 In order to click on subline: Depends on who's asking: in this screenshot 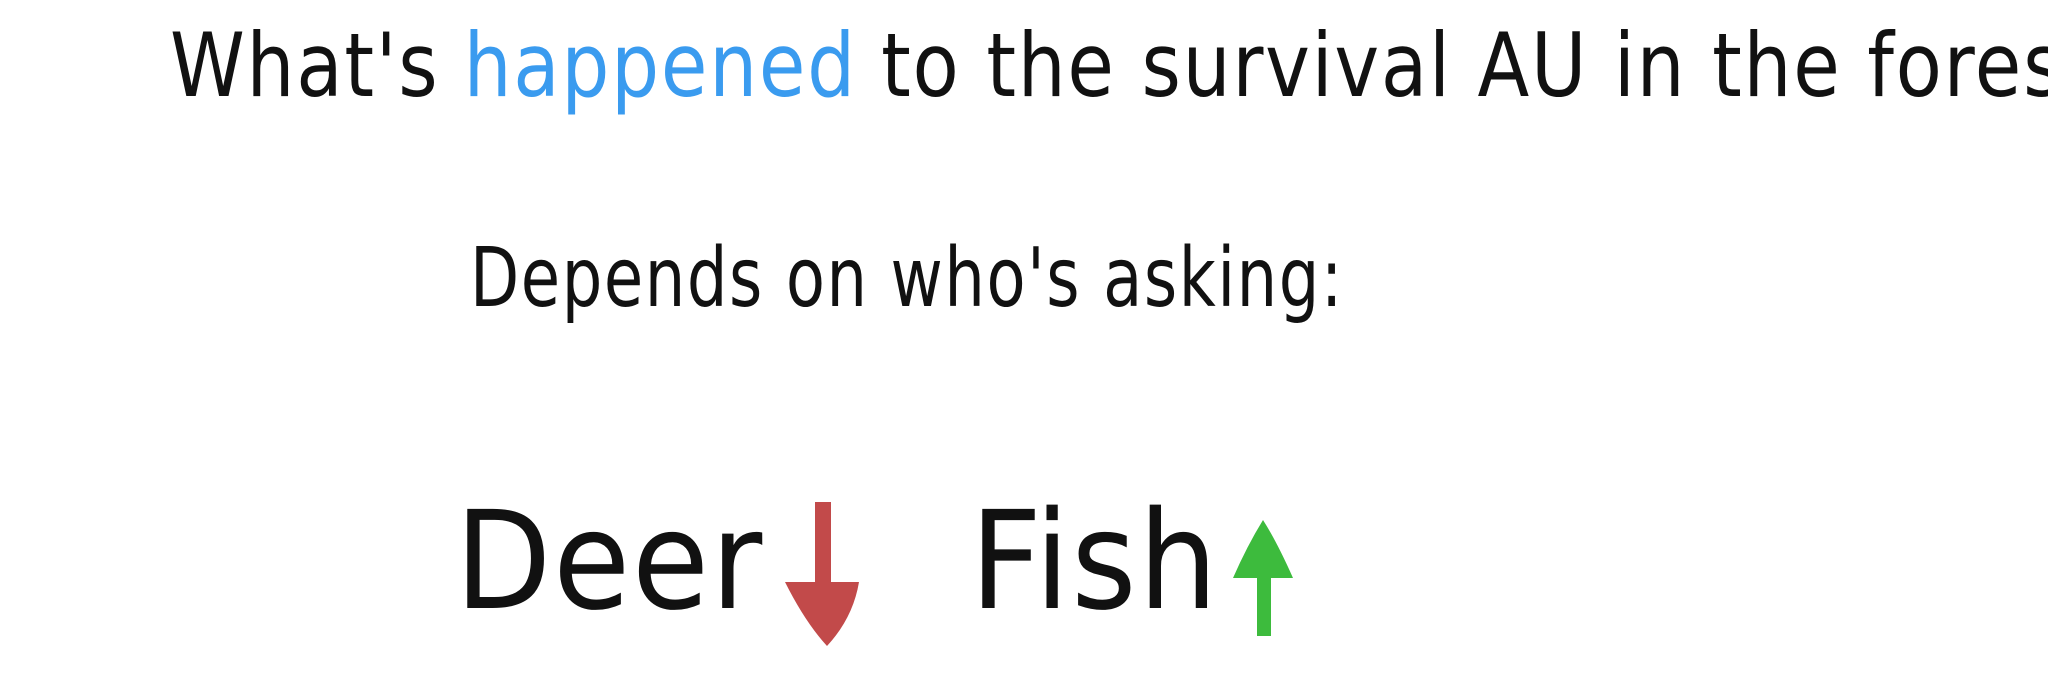, I will do `click(907, 278)`.